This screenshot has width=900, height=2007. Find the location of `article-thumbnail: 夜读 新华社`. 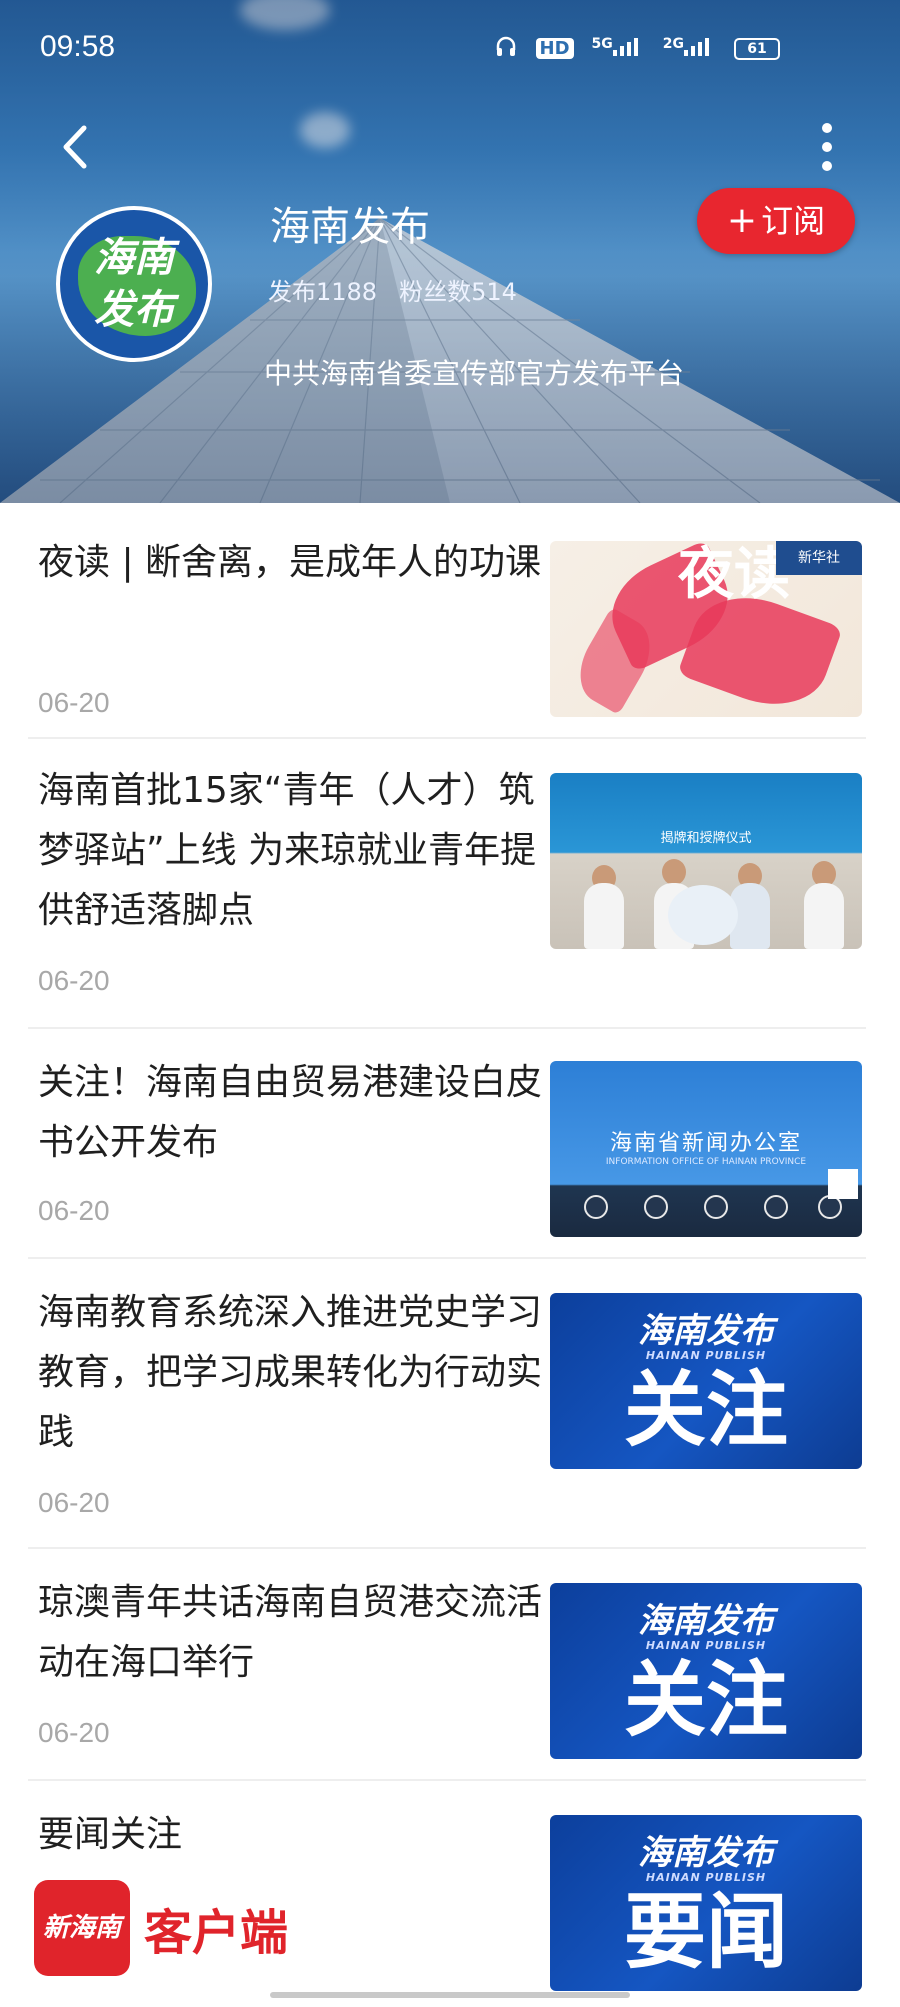

article-thumbnail: 夜读 新华社 is located at coordinates (706, 629).